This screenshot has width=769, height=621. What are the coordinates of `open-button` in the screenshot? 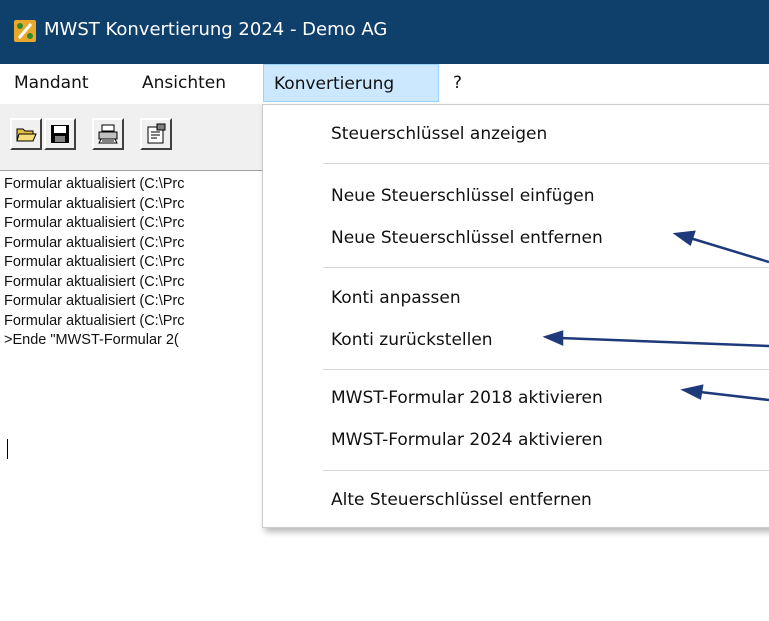 It's located at (26, 134).